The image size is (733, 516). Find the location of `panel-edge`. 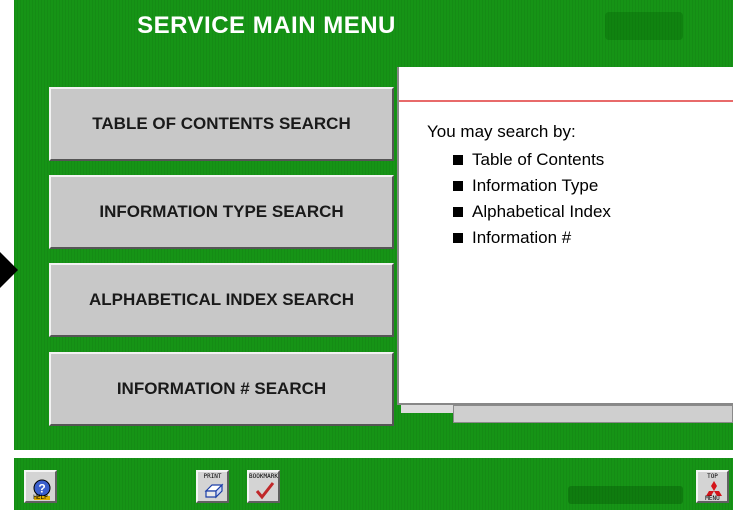

panel-edge is located at coordinates (427, 409).